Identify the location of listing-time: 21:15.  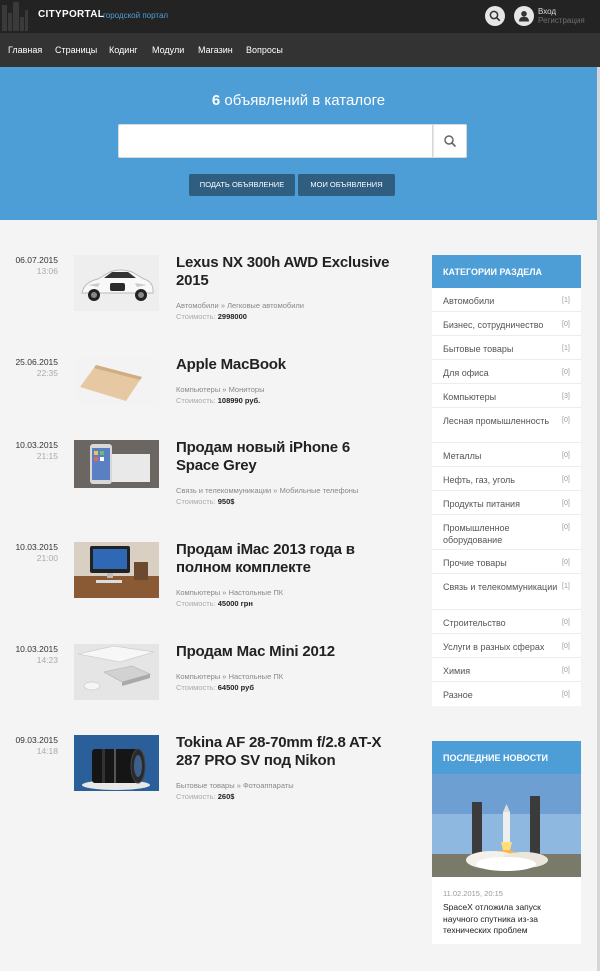
(47, 456).